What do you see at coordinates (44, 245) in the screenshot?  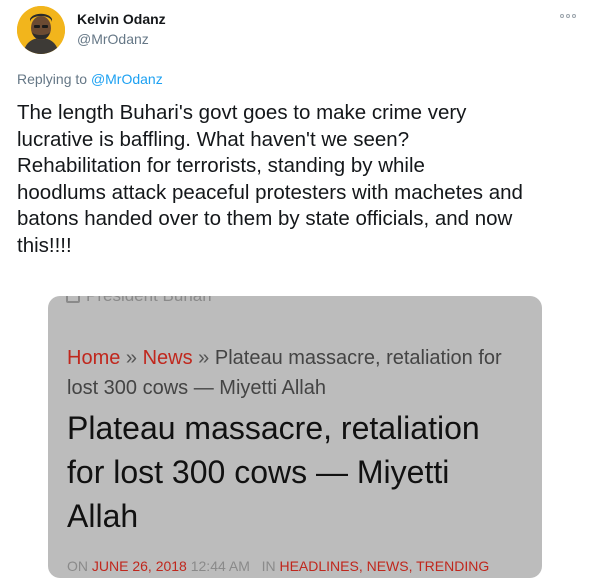 I see `tweet-line: this!!!!` at bounding box center [44, 245].